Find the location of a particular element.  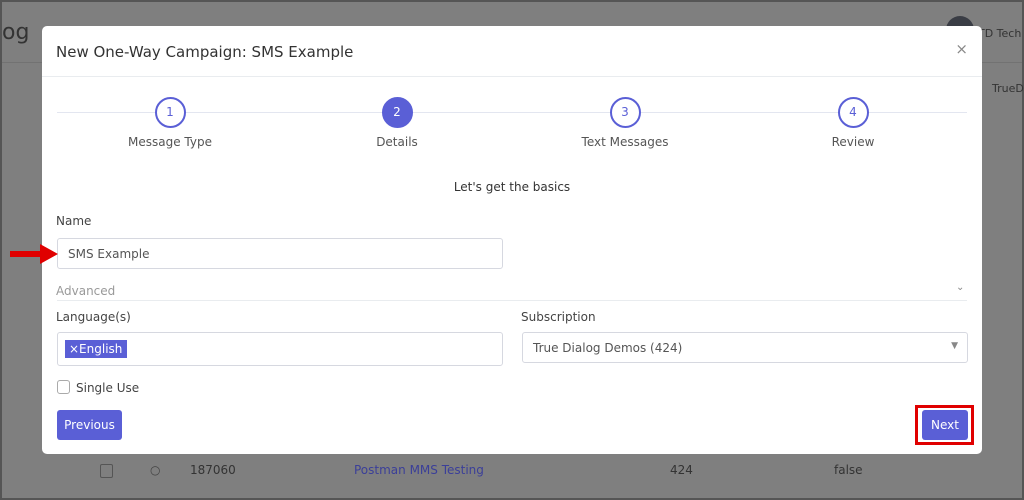

close-icon: × is located at coordinates (961, 49).